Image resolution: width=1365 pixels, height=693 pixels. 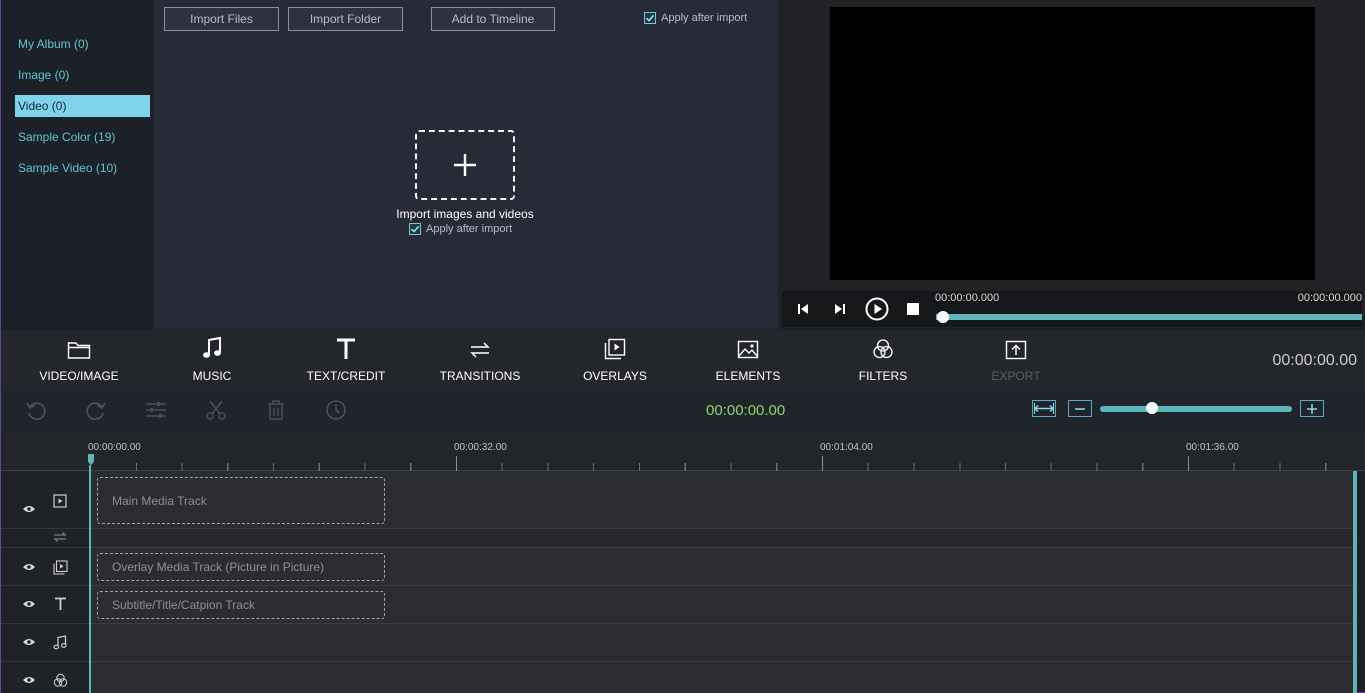 What do you see at coordinates (45, 677) in the screenshot?
I see `filter-track-header` at bounding box center [45, 677].